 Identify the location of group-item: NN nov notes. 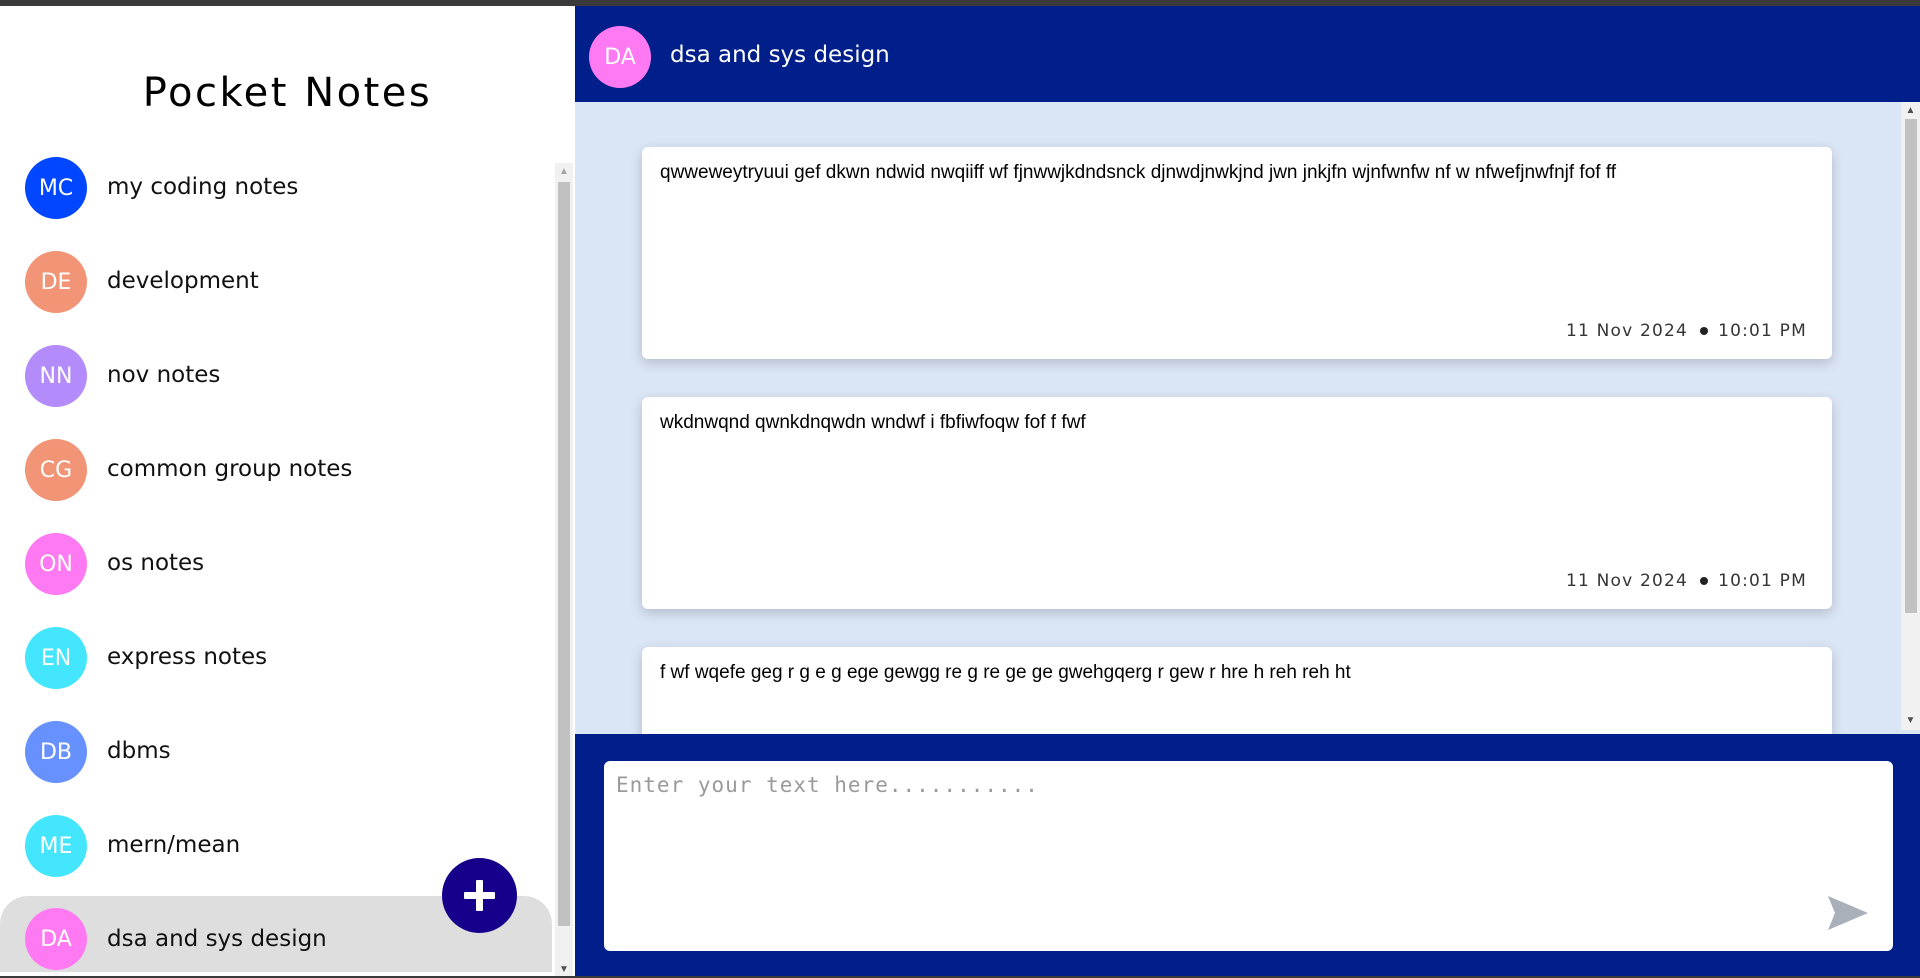
(276, 376).